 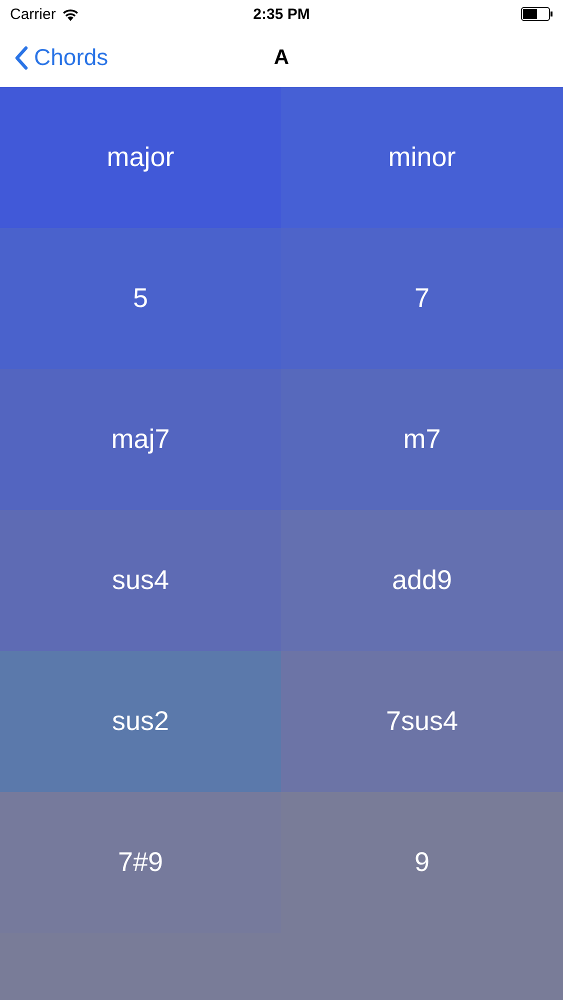 What do you see at coordinates (422, 298) in the screenshot?
I see `chord-tile: 7` at bounding box center [422, 298].